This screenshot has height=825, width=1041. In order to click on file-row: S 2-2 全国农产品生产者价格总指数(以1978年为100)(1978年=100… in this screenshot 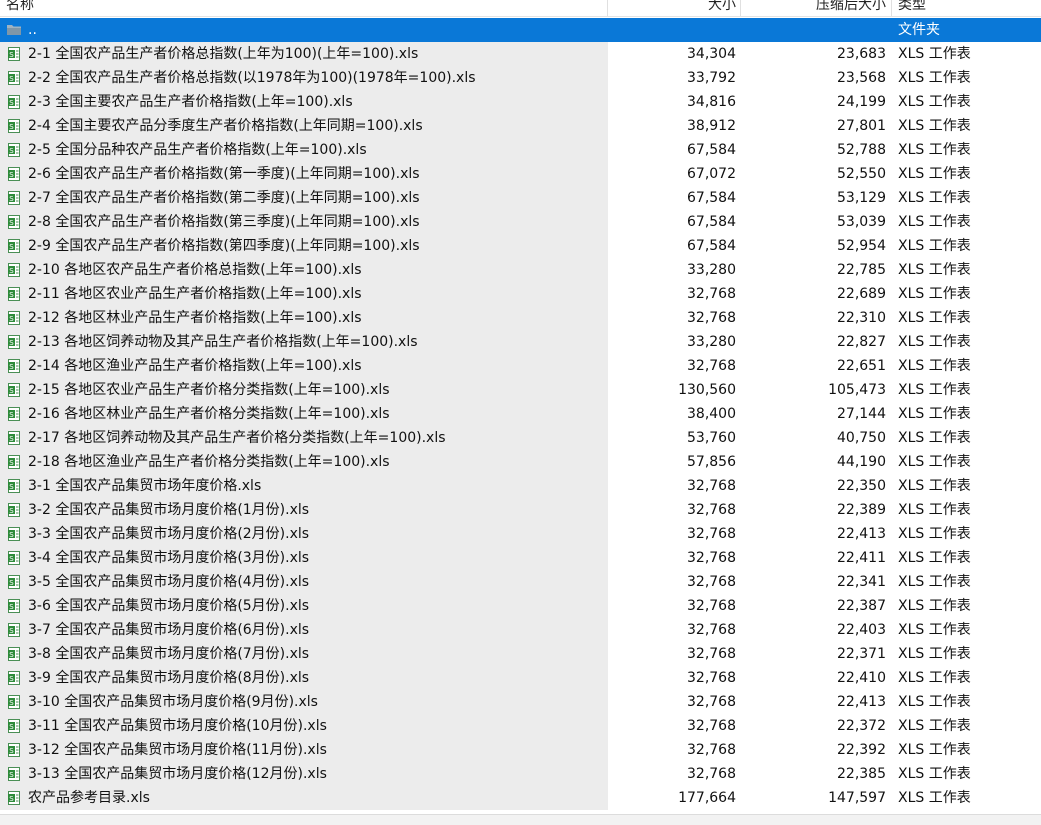, I will do `click(520, 78)`.